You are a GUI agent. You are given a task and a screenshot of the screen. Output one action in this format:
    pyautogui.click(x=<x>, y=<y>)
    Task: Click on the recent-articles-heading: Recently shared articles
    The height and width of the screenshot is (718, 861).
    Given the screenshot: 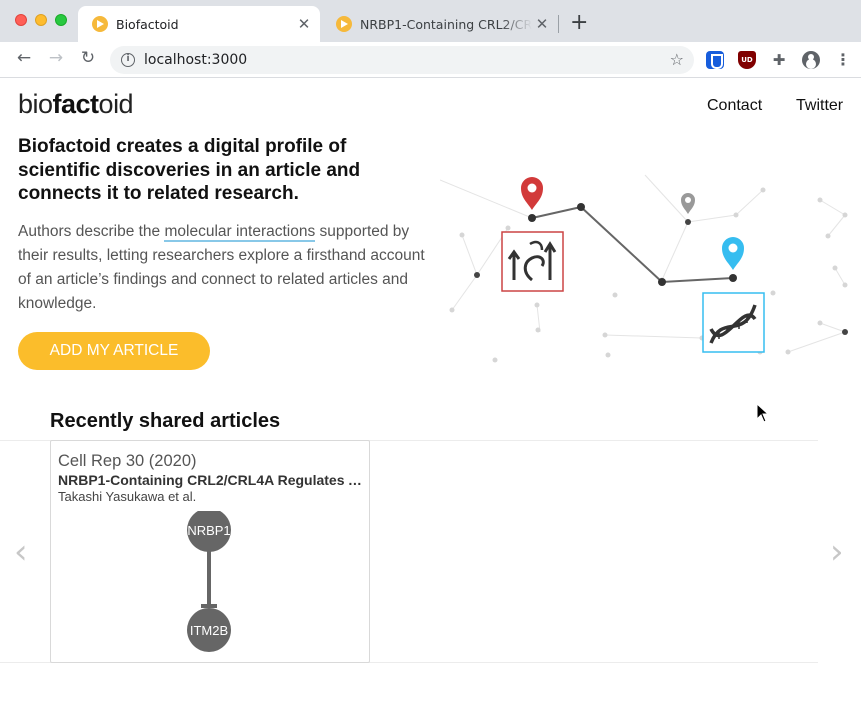 What is the action you would take?
    pyautogui.click(x=165, y=421)
    